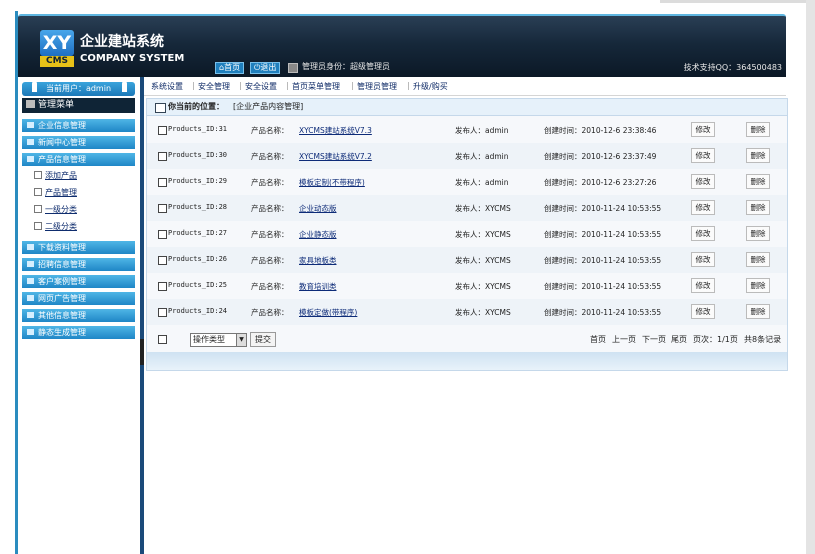  Describe the element at coordinates (62, 159) in the screenshot. I see `sidebar-item-label: 产品信息管理` at that location.